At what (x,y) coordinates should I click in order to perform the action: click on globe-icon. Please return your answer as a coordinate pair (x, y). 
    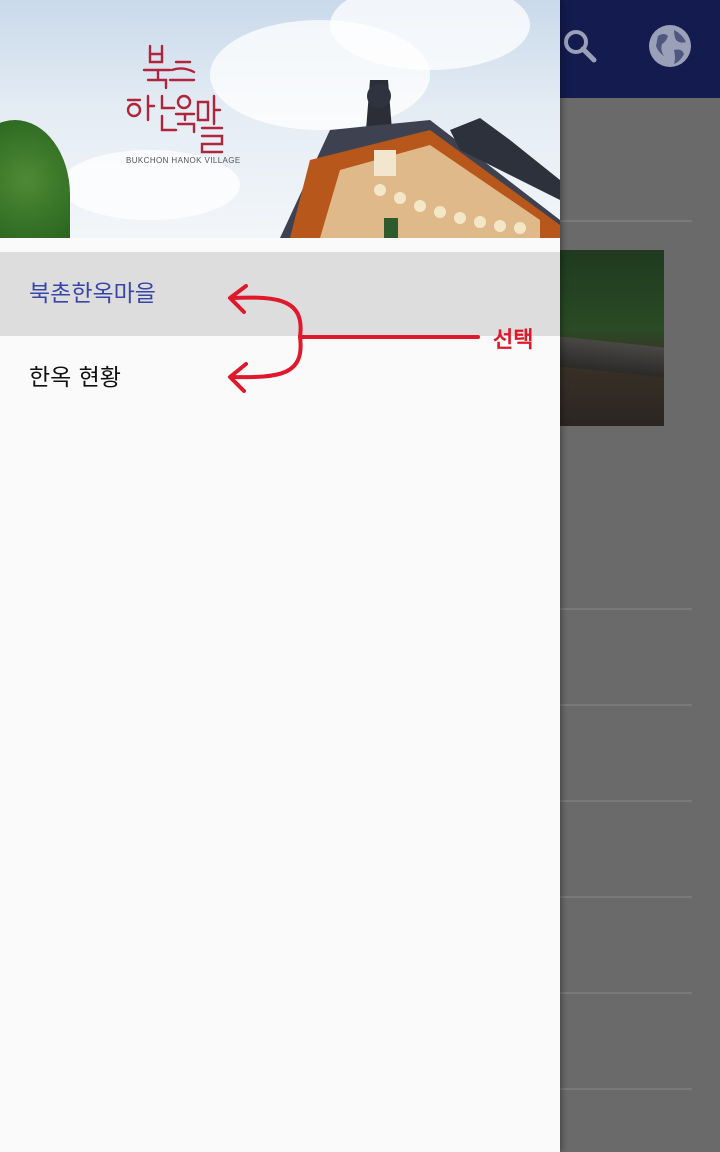
    Looking at the image, I should click on (670, 46).